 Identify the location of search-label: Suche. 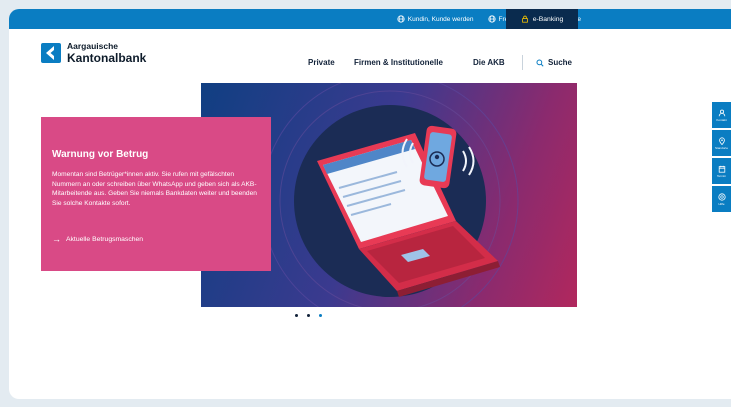
(560, 62).